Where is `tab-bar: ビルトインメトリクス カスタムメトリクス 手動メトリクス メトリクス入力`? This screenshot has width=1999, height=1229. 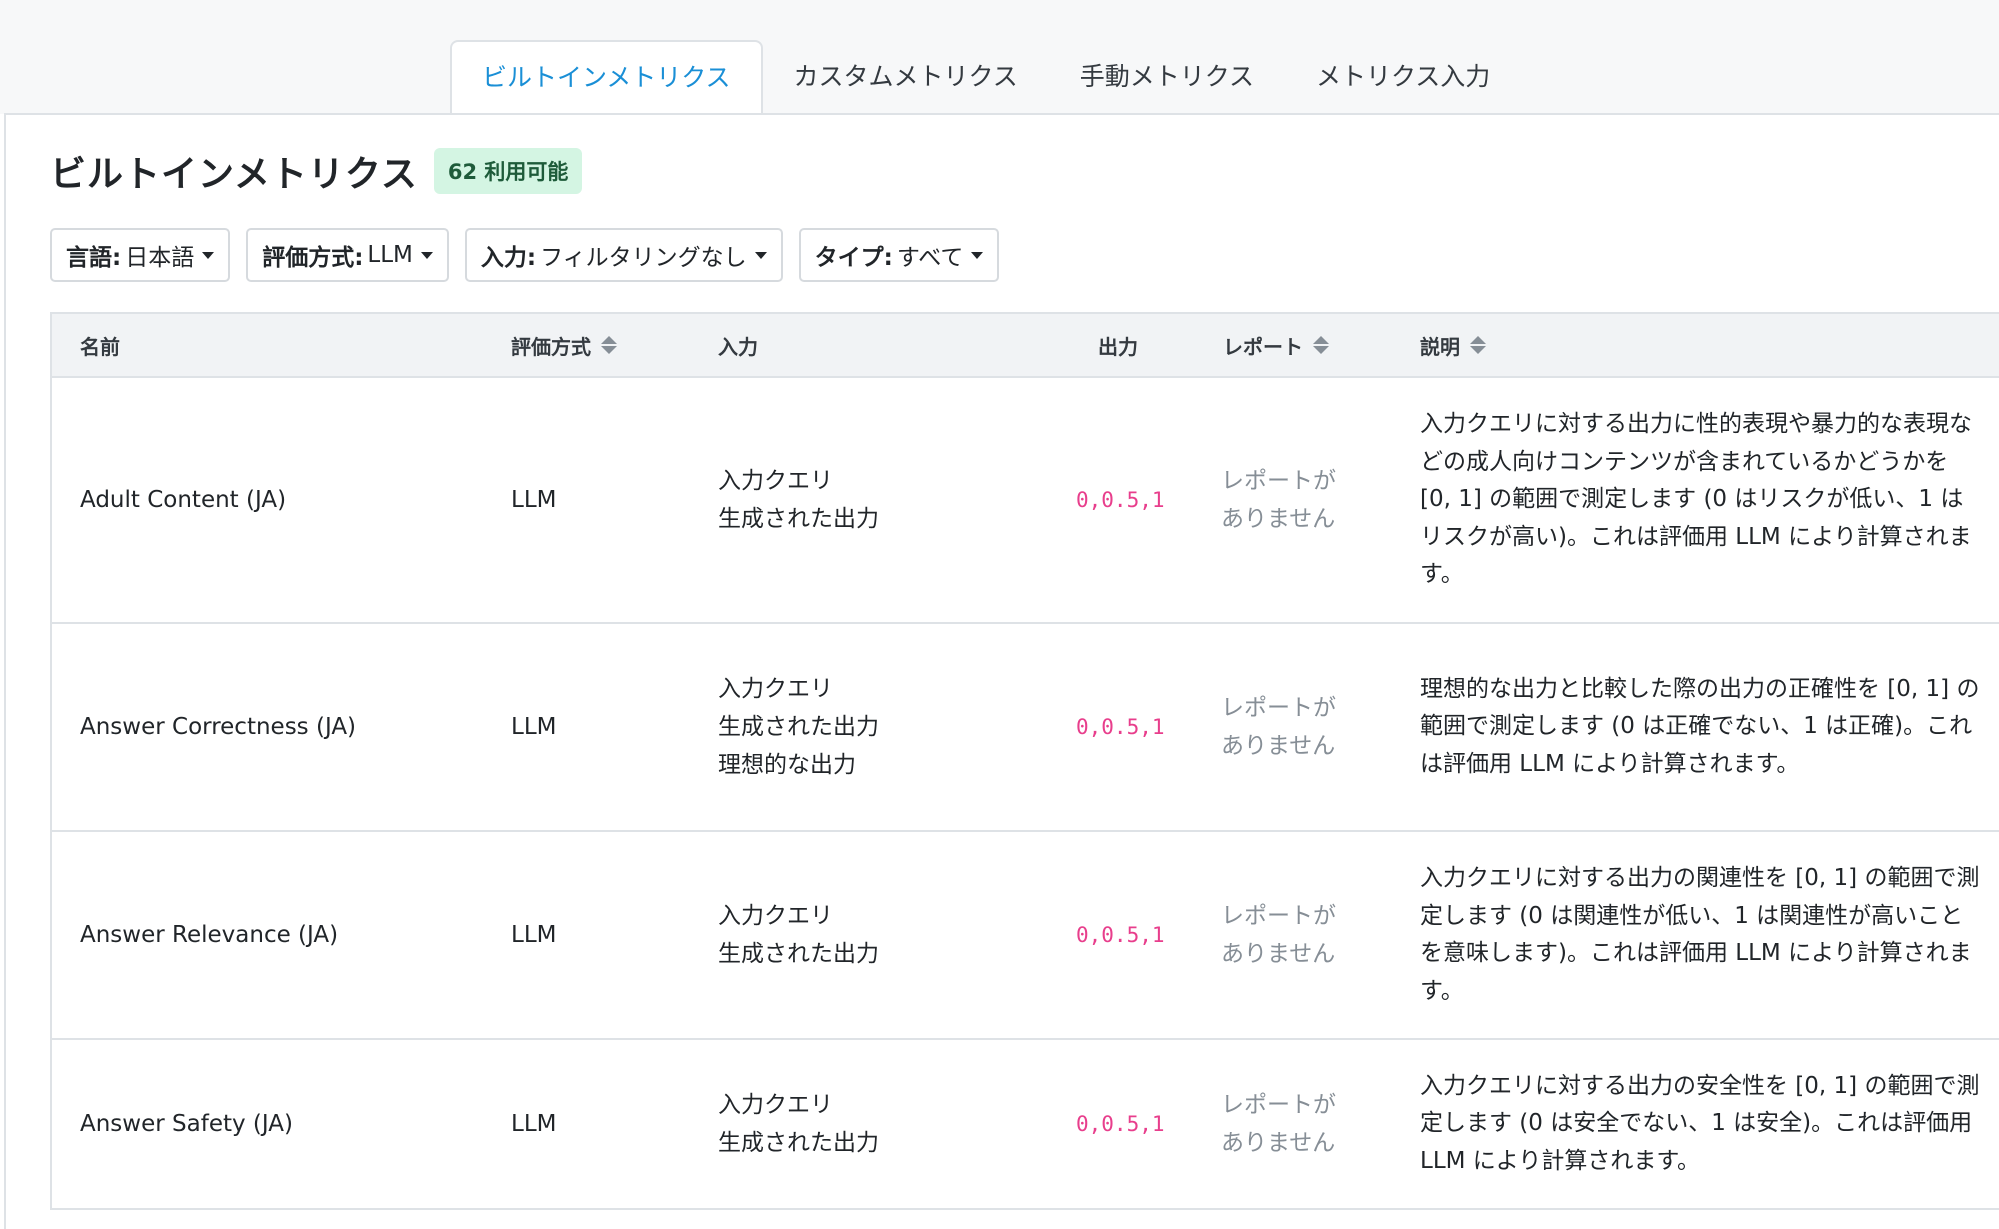
tab-bar: ビルトインメトリクス カスタムメトリクス 手動メトリクス メトリクス入力 is located at coordinates (985, 79).